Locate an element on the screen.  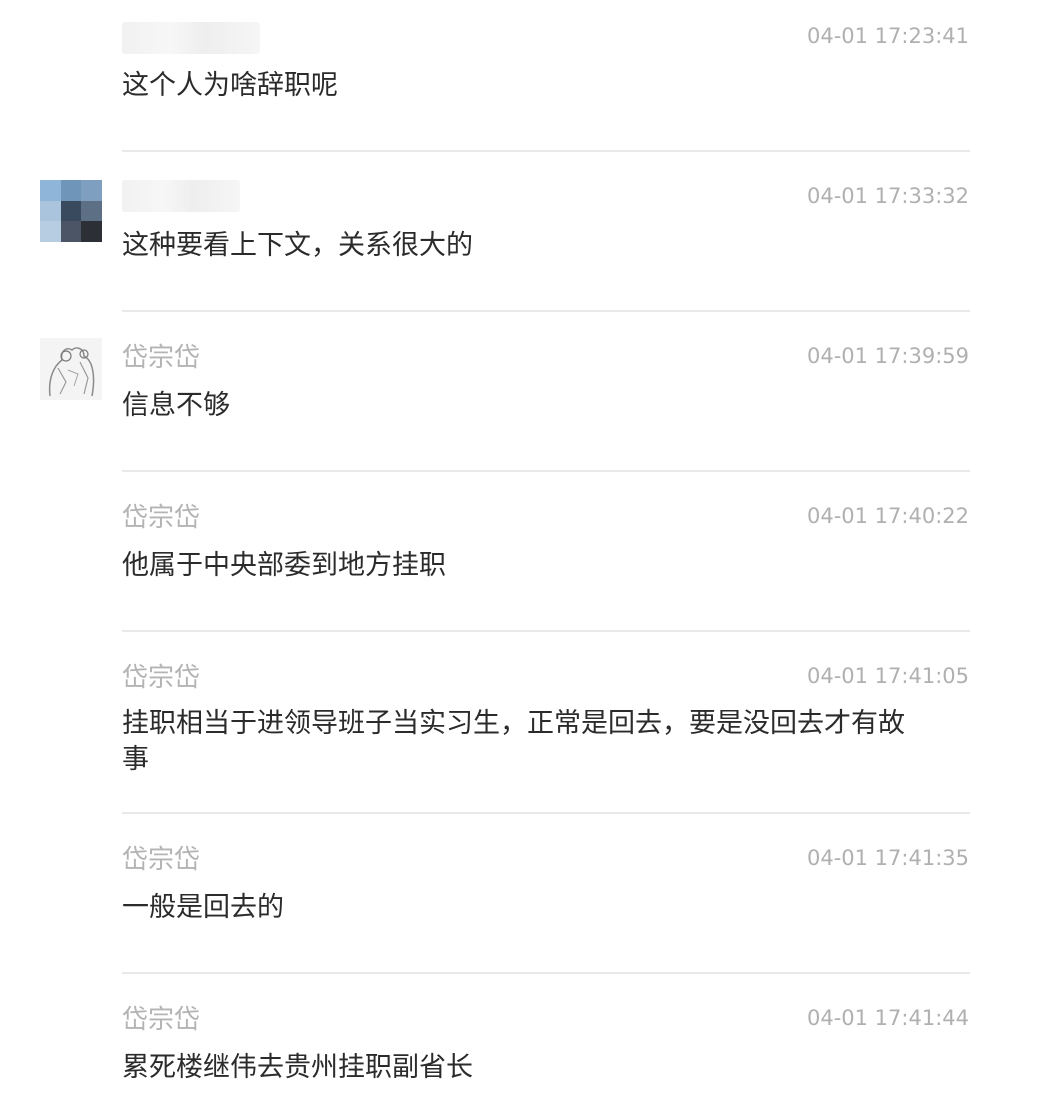
comment-text: 他属于中央部委到地方挂职 is located at coordinates (284, 565).